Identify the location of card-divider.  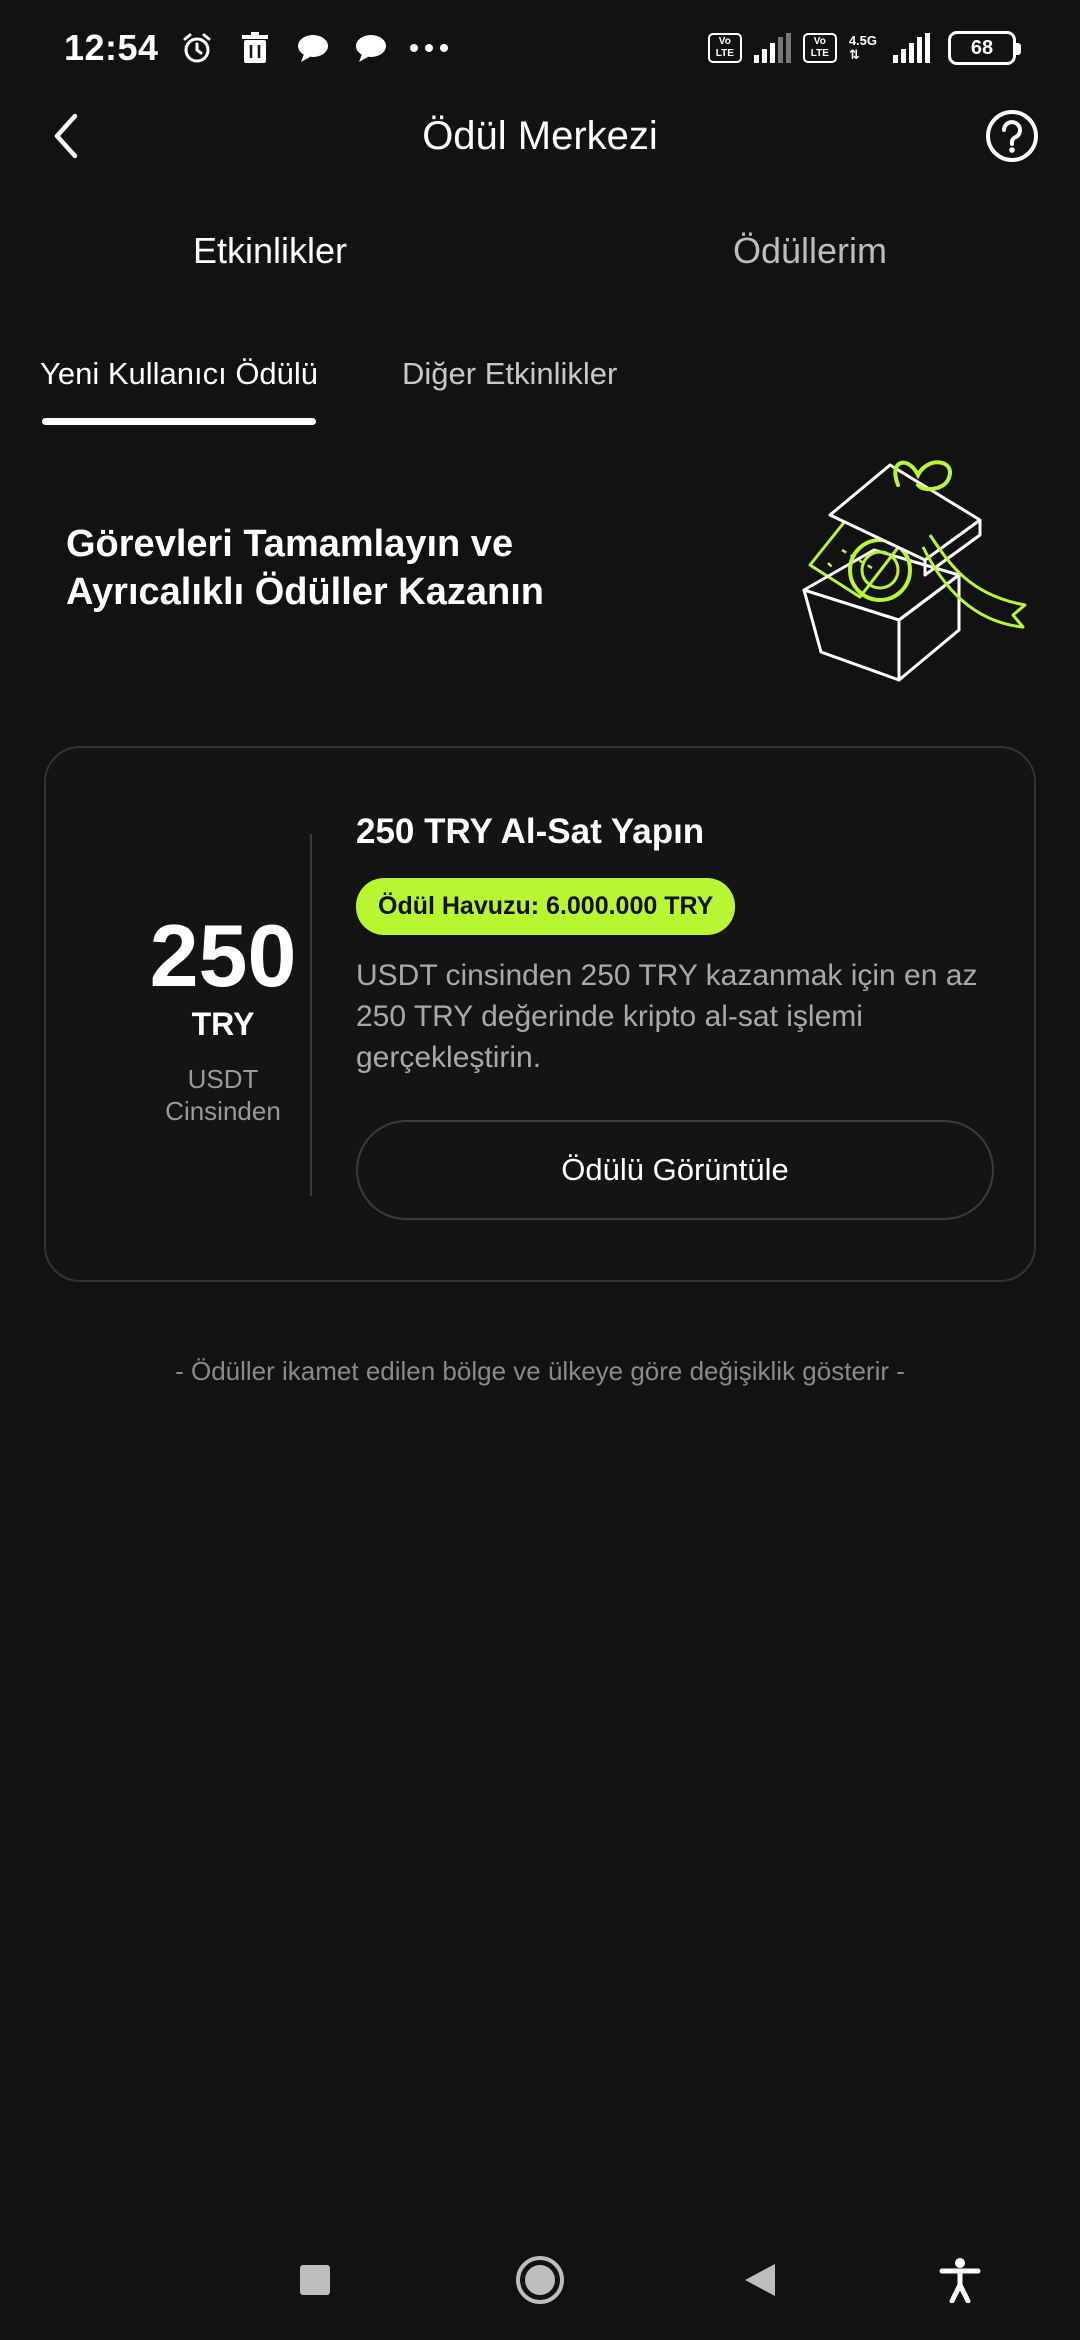
(311, 1015).